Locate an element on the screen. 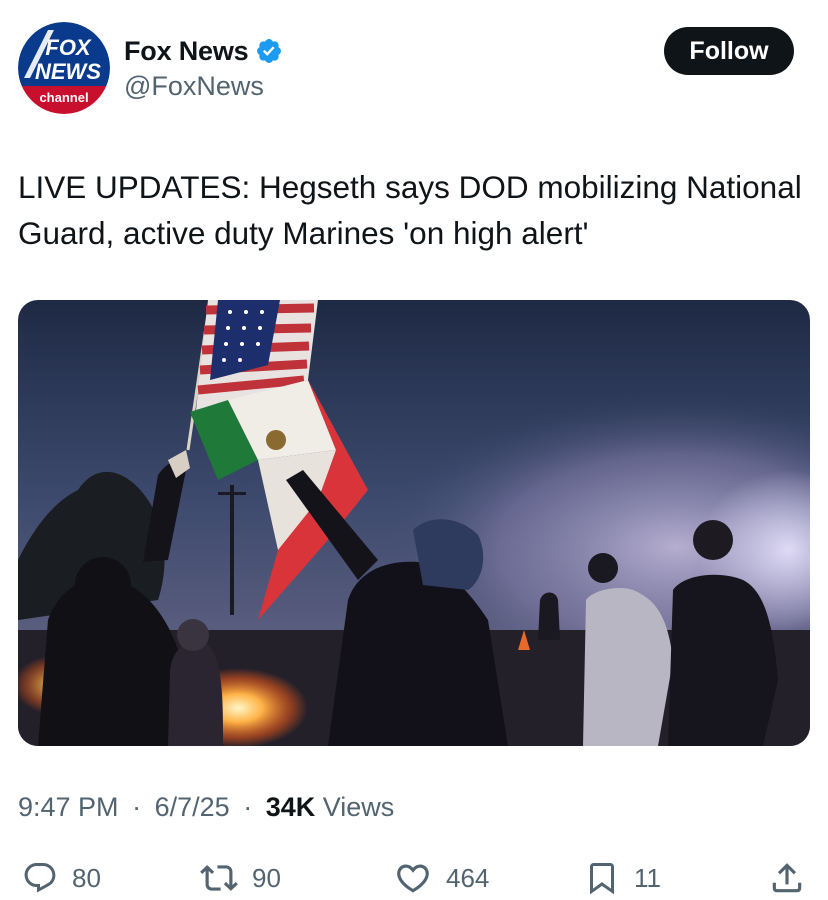 Image resolution: width=828 pixels, height=900 pixels. tweet-actions: 80 90 464 11 is located at coordinates (414, 878).